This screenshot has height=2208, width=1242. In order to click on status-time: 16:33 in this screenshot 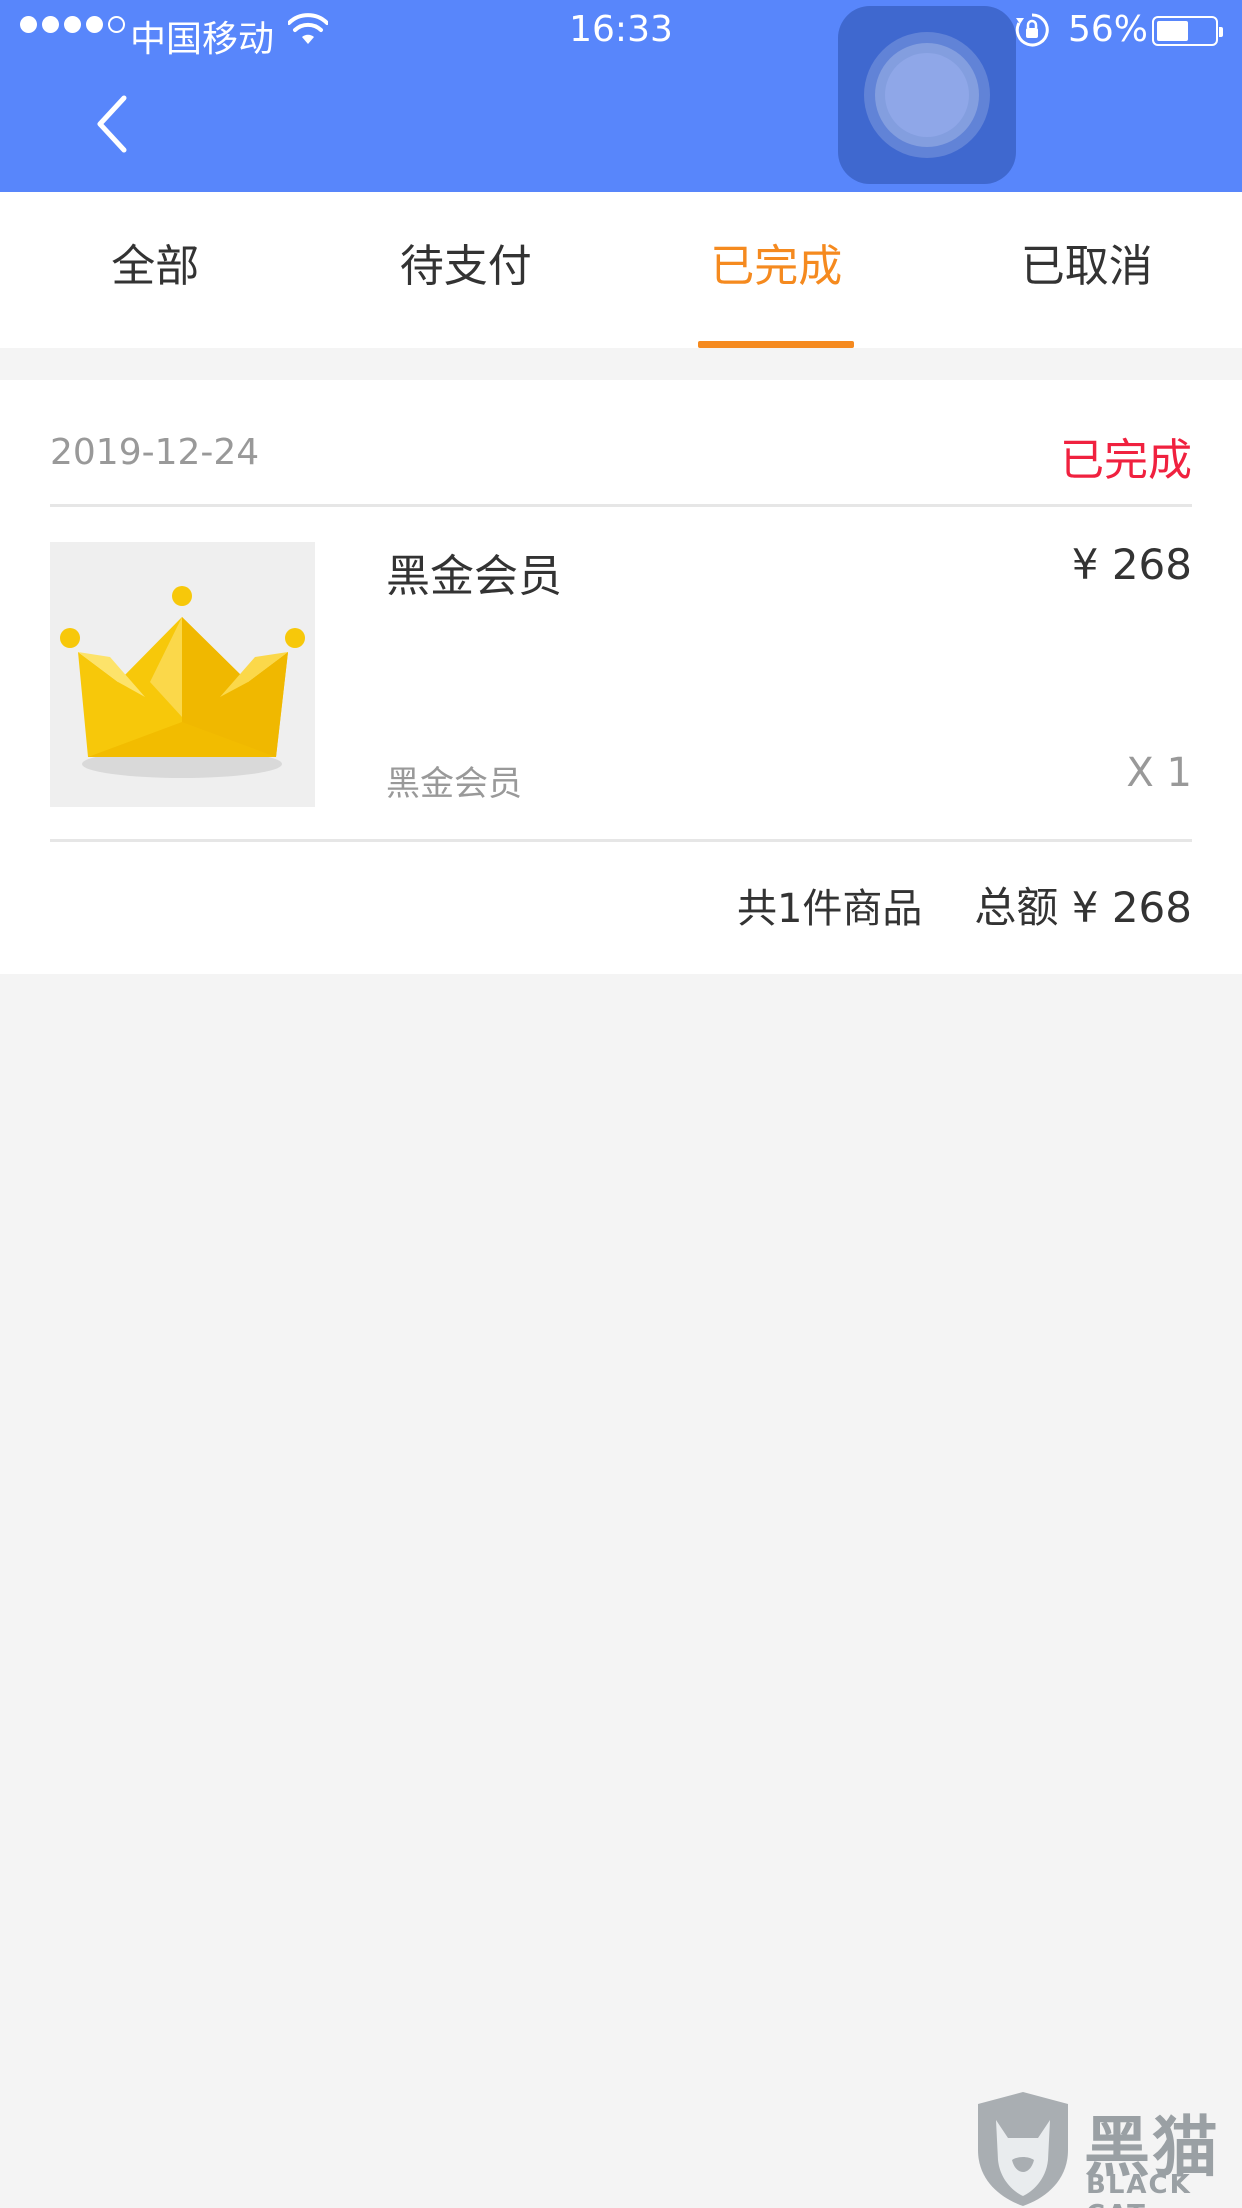, I will do `click(621, 29)`.